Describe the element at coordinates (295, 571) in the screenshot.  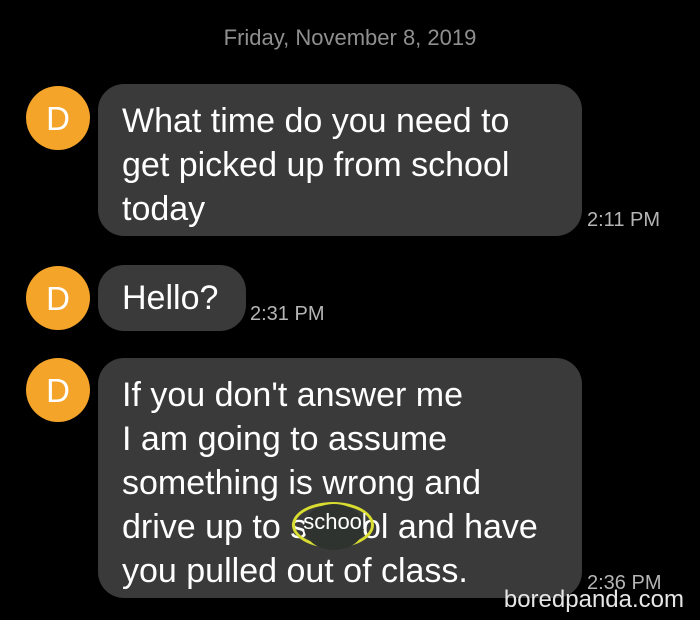
I see `message-text-line: you pulled out of class.` at that location.